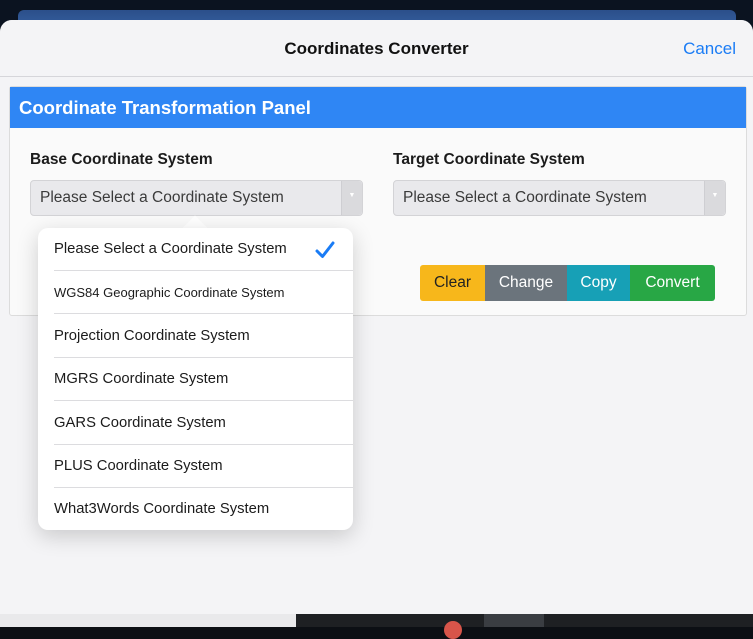 The width and height of the screenshot is (753, 639). What do you see at coordinates (514, 620) in the screenshot?
I see `background-tab` at bounding box center [514, 620].